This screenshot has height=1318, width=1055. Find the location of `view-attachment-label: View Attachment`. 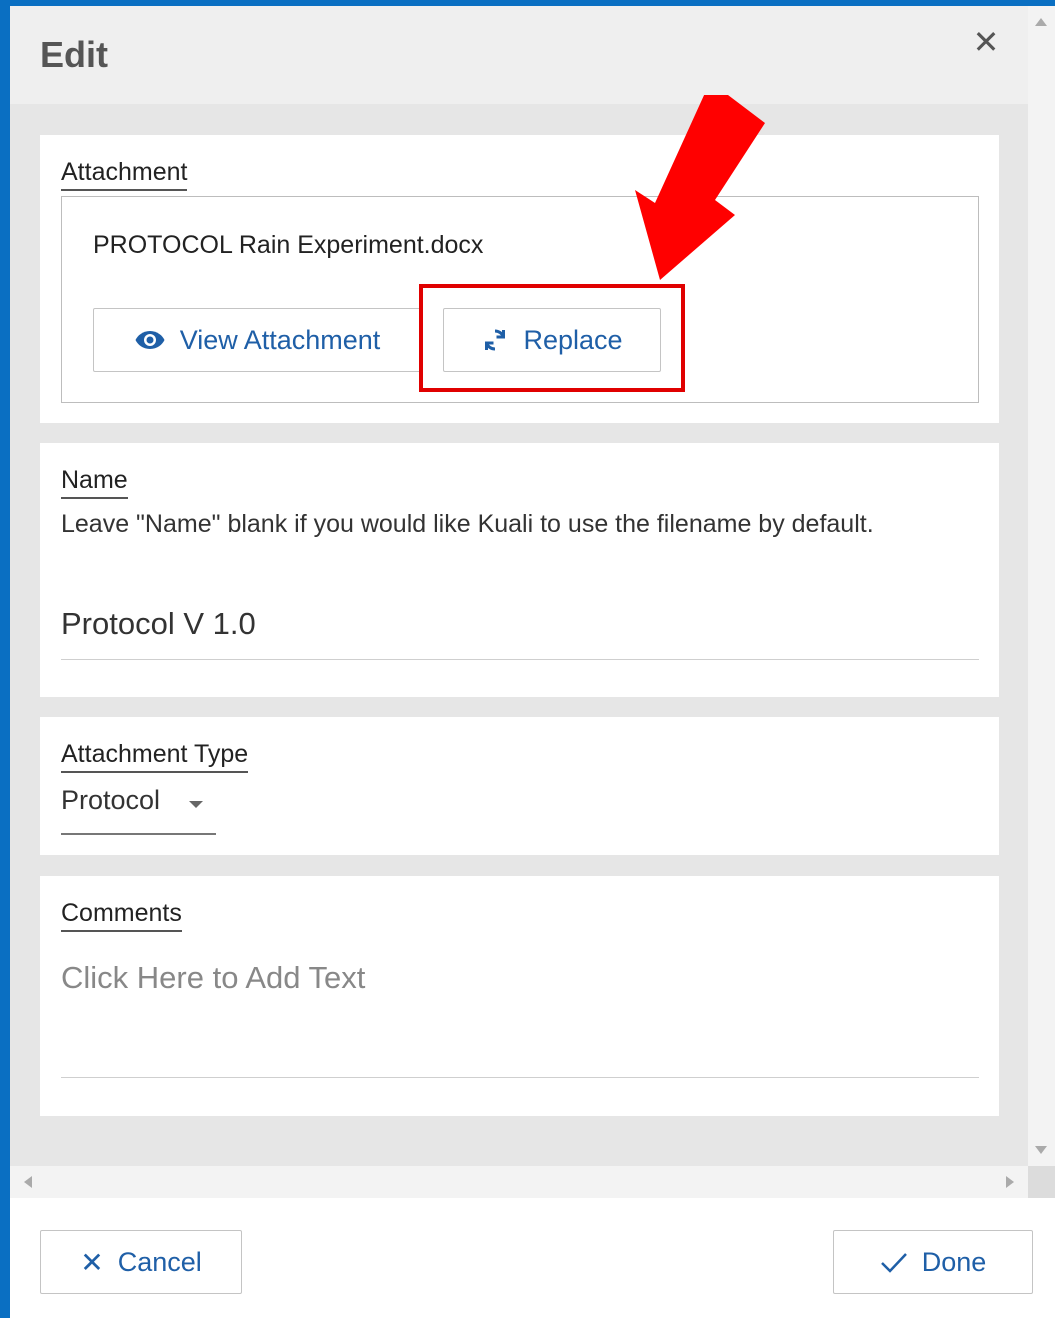

view-attachment-label: View Attachment is located at coordinates (280, 339).